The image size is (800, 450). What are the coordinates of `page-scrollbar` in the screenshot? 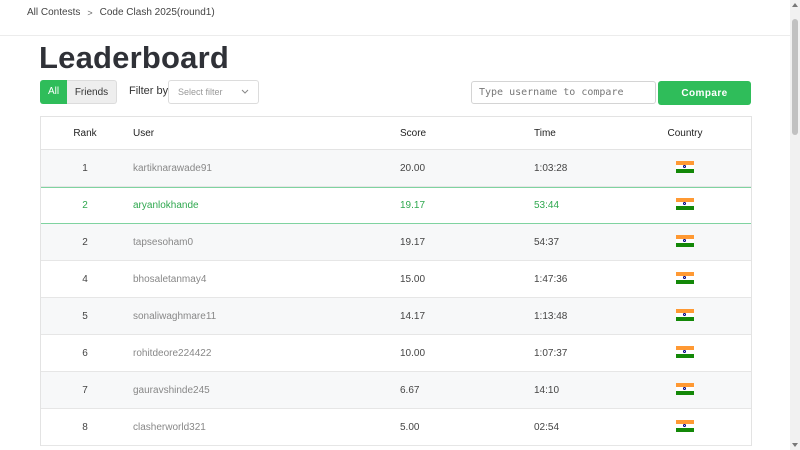 It's located at (795, 225).